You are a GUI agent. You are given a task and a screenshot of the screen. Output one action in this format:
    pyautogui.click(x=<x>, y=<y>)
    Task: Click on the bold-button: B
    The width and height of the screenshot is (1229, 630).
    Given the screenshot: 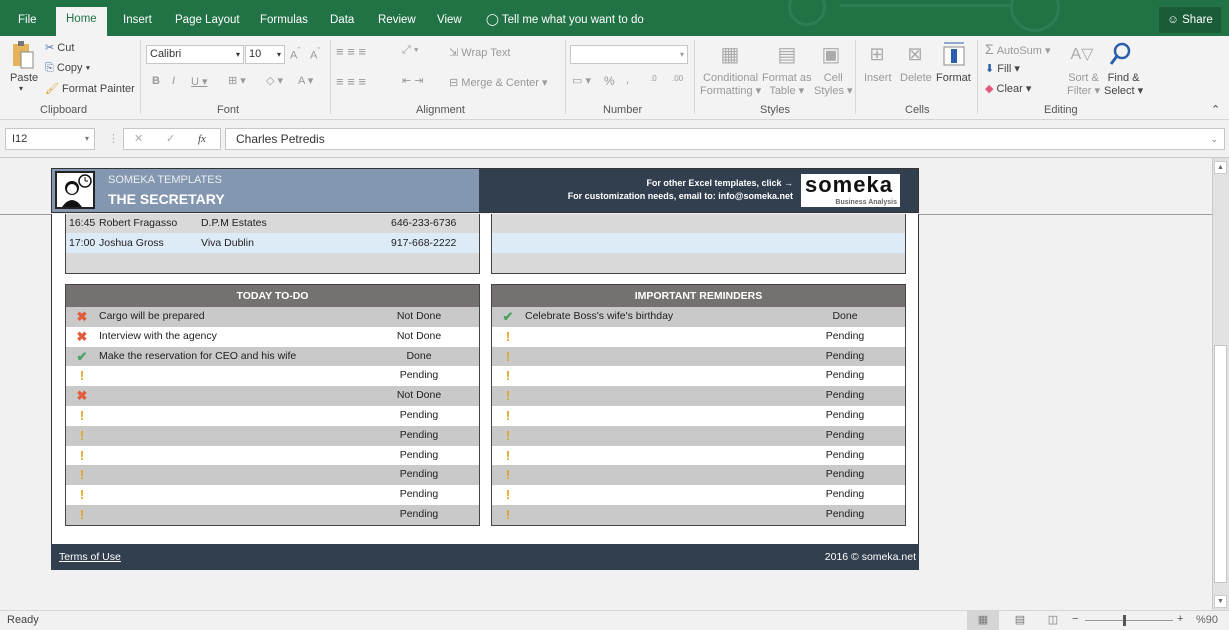 What is the action you would take?
    pyautogui.click(x=156, y=81)
    